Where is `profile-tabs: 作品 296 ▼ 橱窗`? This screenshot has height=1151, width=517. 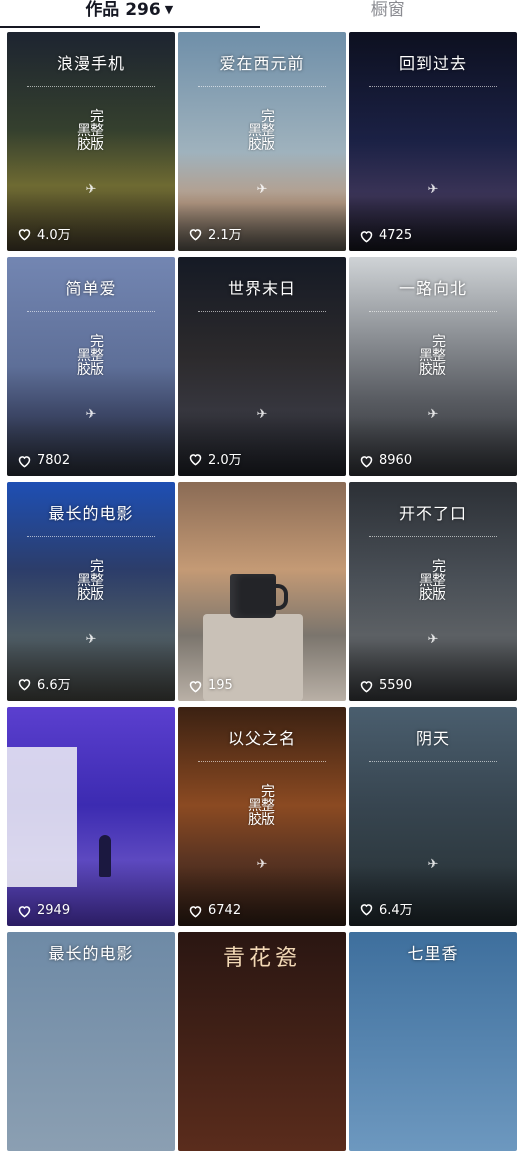
profile-tabs: 作品 296 ▼ 橱窗 is located at coordinates (258, 14).